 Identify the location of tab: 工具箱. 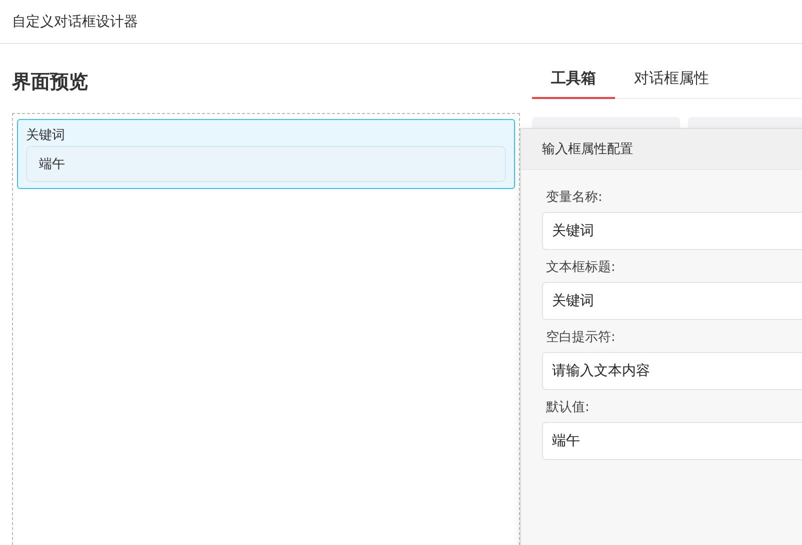
(573, 84).